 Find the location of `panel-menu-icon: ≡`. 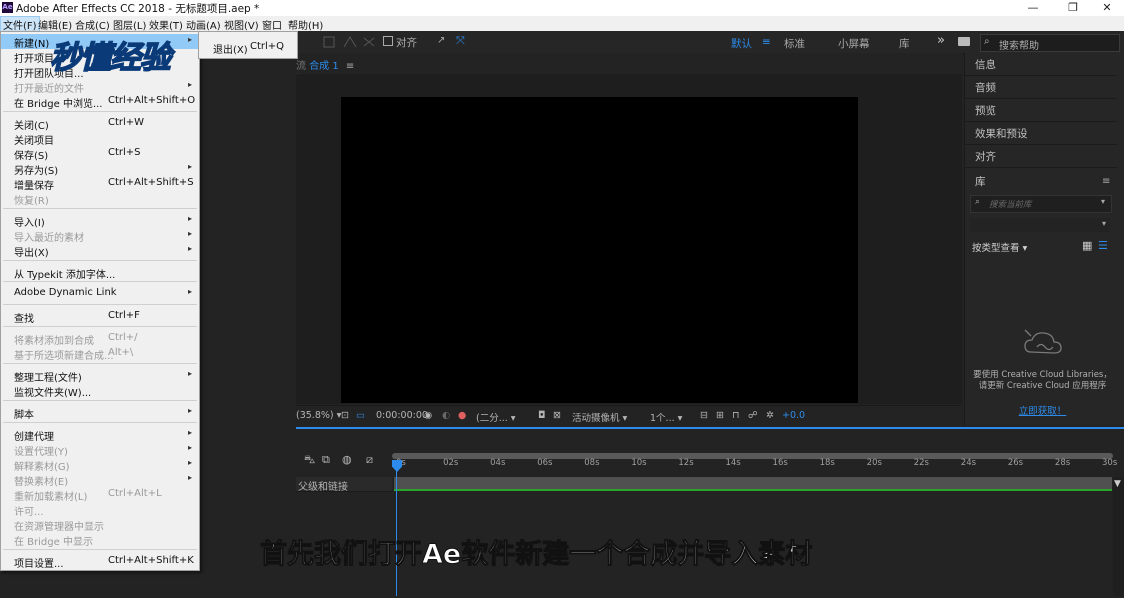

panel-menu-icon: ≡ is located at coordinates (350, 66).